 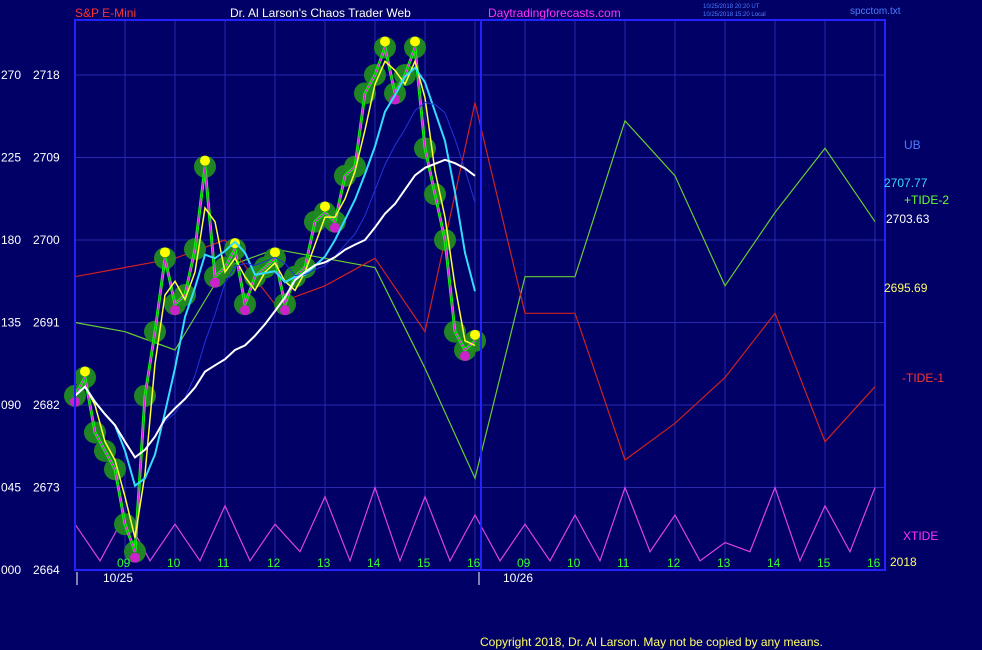 I want to click on aux-tick-label: 000, so click(x=11, y=570).